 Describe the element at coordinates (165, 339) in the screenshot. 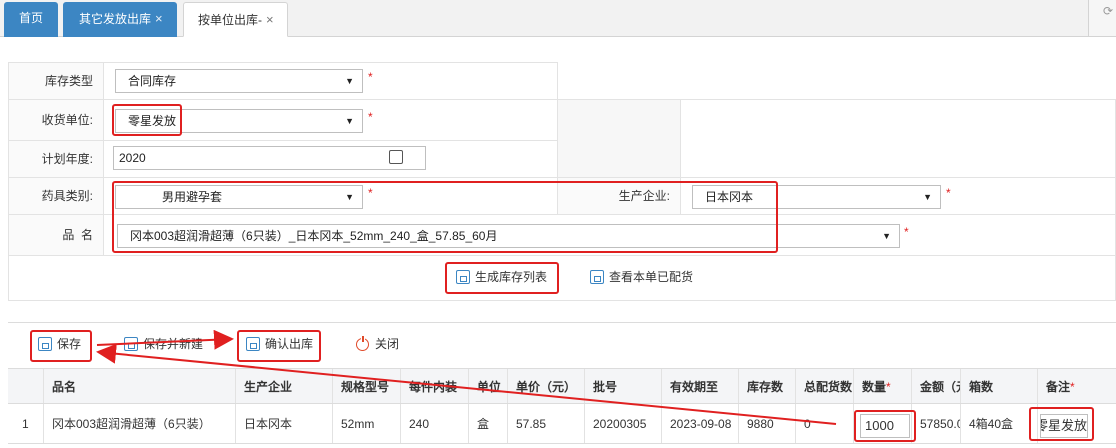

I see `arrow-save-to-confirm` at that location.